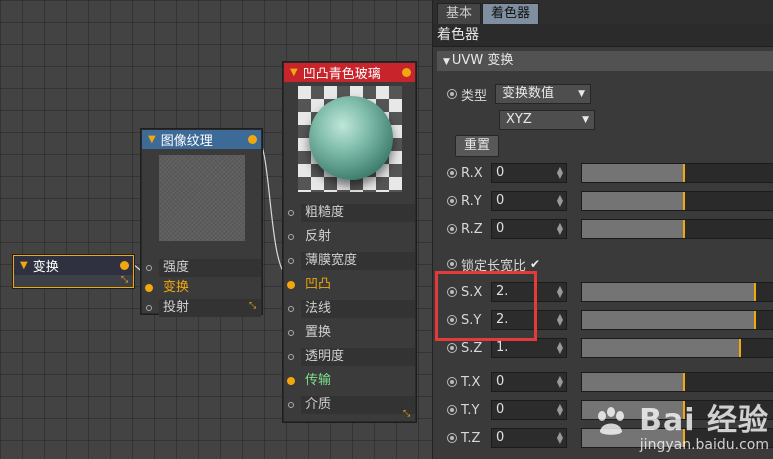 The image size is (773, 459). Describe the element at coordinates (349, 261) in the screenshot. I see `port-film-width: 薄膜宽度` at that location.